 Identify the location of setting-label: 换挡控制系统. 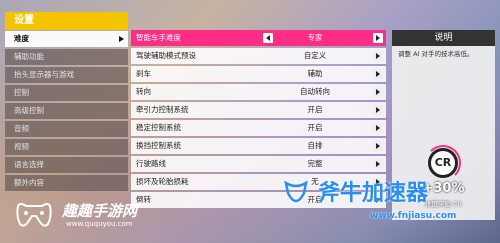
(158, 145).